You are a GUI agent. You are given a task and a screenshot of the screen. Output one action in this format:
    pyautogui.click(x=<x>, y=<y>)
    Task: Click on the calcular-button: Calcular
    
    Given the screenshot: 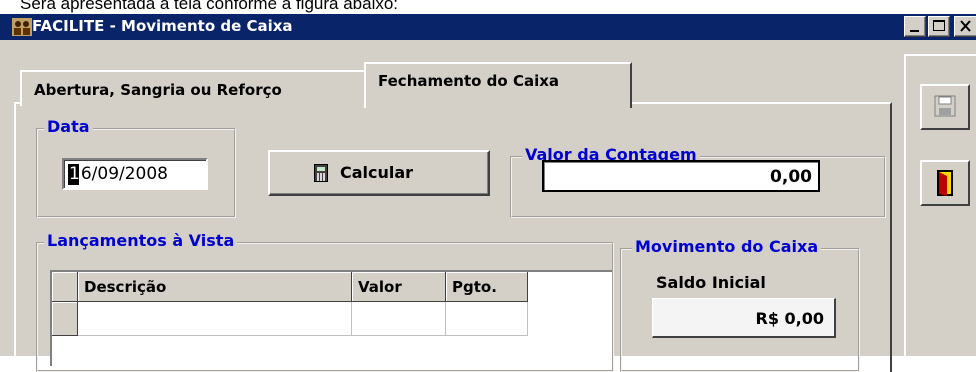 What is the action you would take?
    pyautogui.click(x=379, y=173)
    